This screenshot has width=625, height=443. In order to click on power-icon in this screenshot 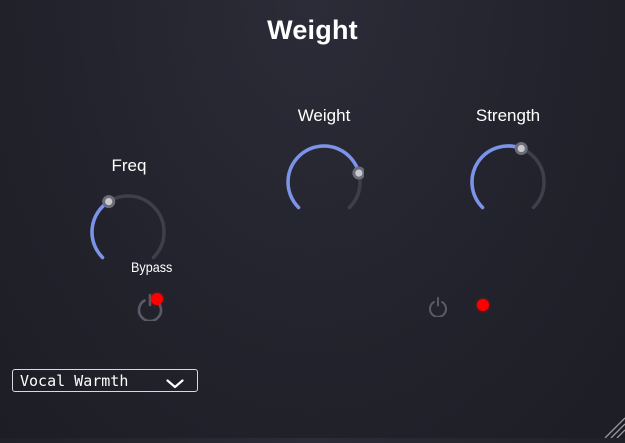, I will do `click(438, 306)`.